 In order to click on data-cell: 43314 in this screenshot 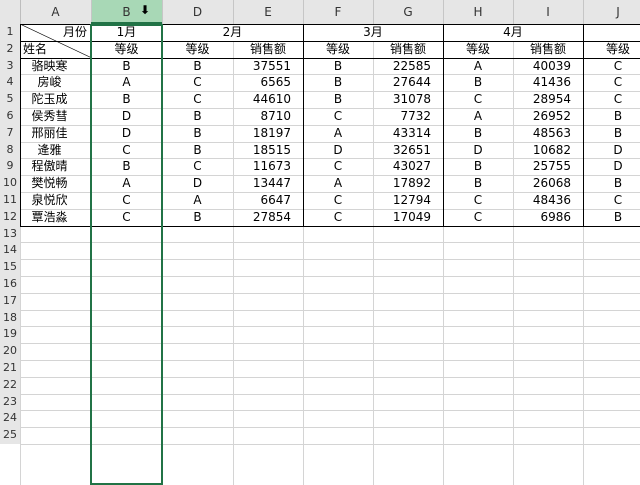, I will do `click(408, 133)`.